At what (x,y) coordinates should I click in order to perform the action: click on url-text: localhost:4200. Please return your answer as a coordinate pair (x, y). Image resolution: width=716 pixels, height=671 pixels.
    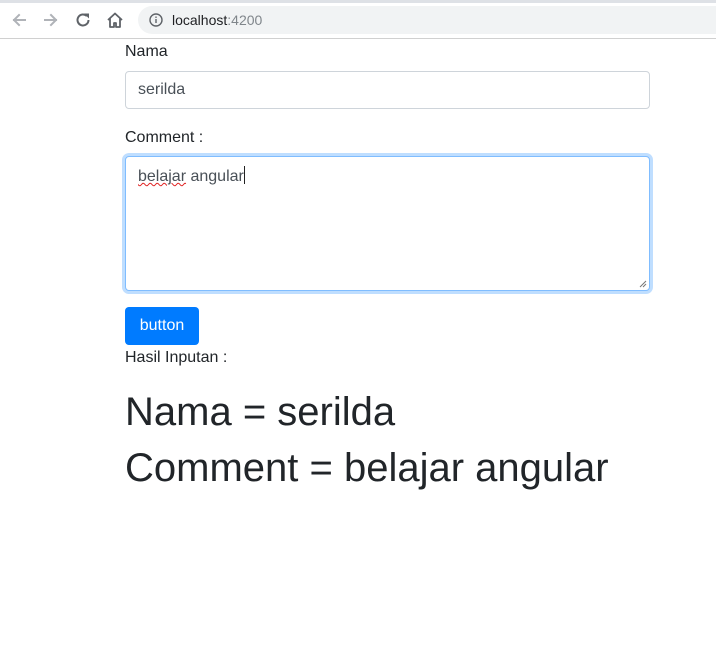
    Looking at the image, I should click on (217, 20).